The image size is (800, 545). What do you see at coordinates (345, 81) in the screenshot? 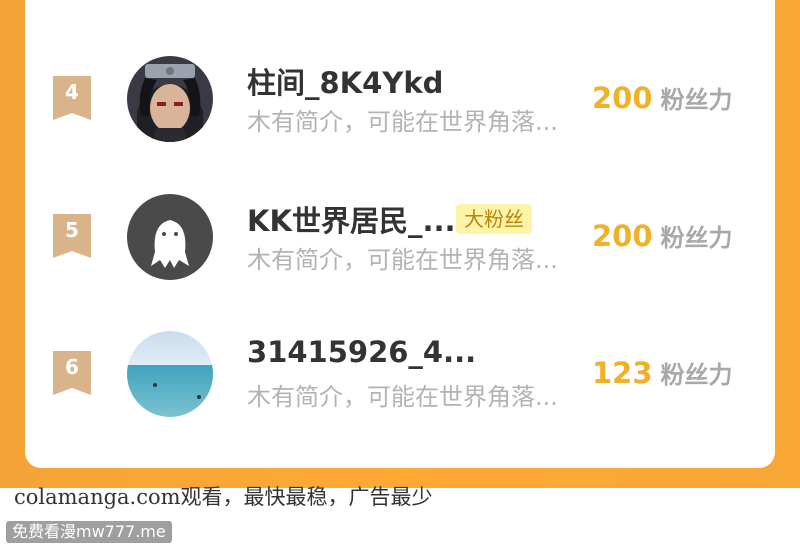
I see `username: 柱间_8K4Ykd` at bounding box center [345, 81].